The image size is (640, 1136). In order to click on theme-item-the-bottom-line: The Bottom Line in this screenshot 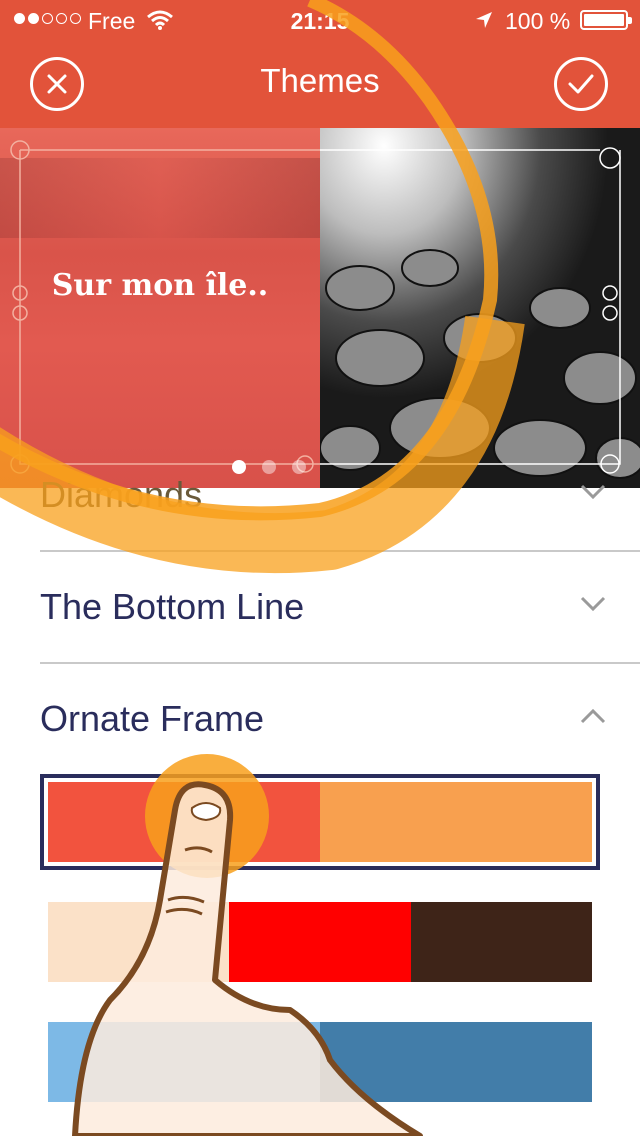, I will do `click(340, 608)`.